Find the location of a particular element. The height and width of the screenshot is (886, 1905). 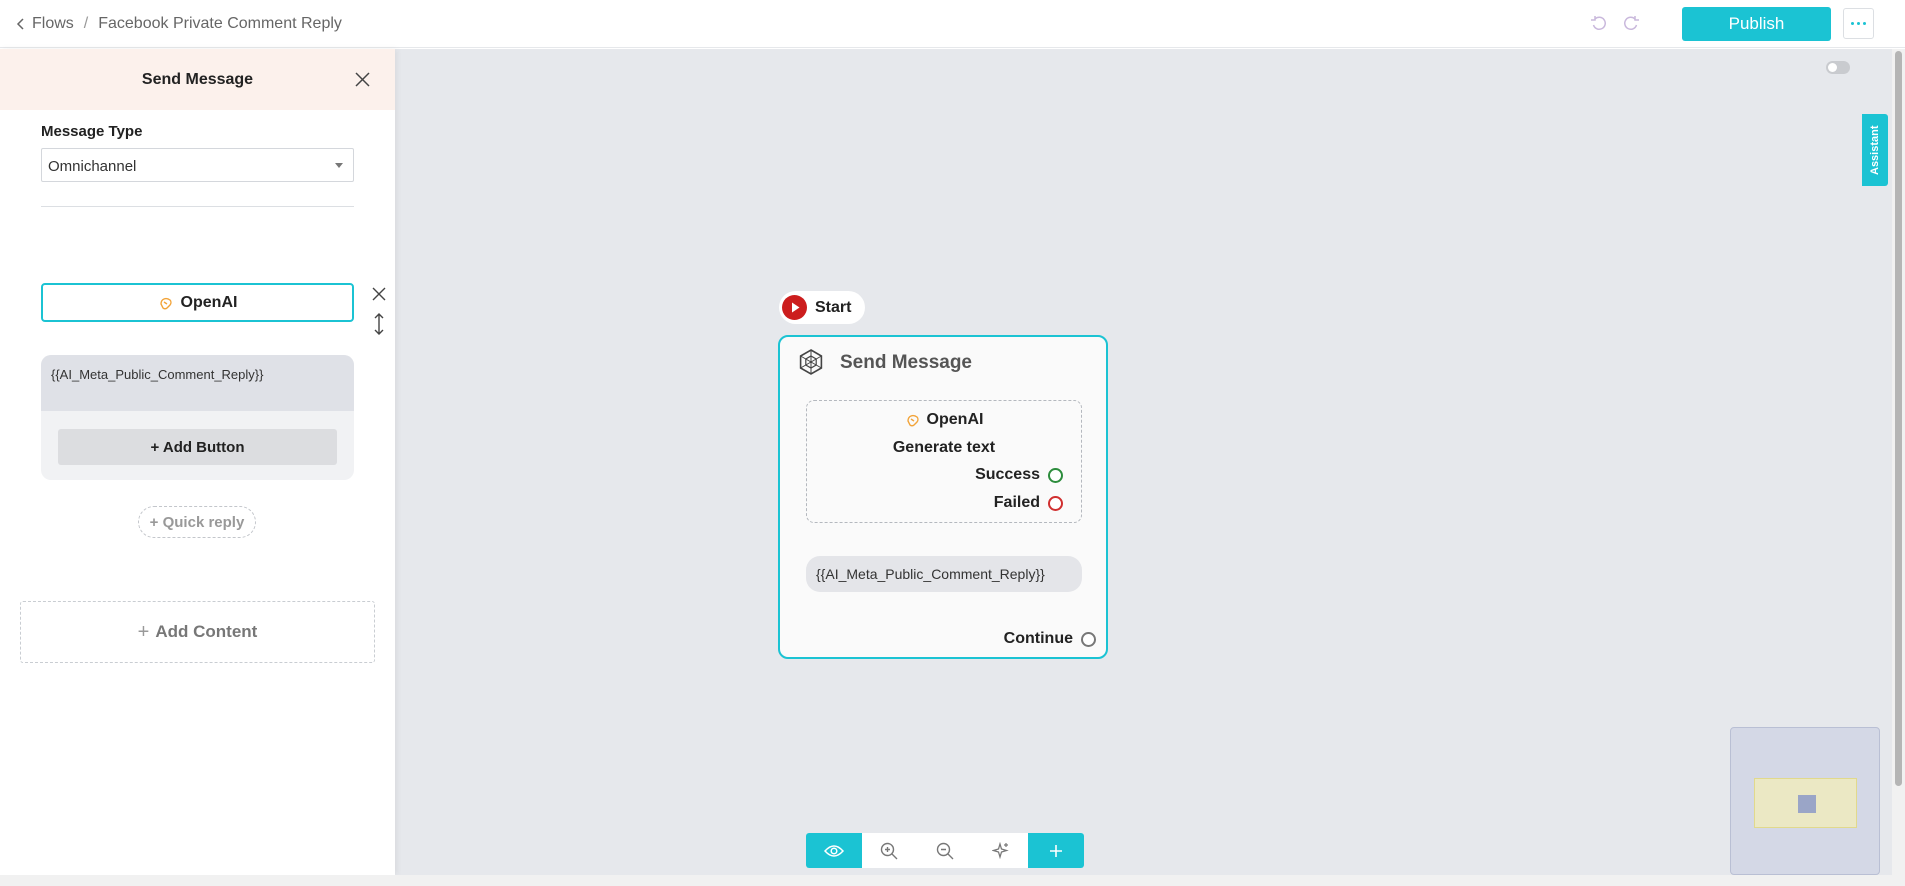

preview-button is located at coordinates (834, 850).